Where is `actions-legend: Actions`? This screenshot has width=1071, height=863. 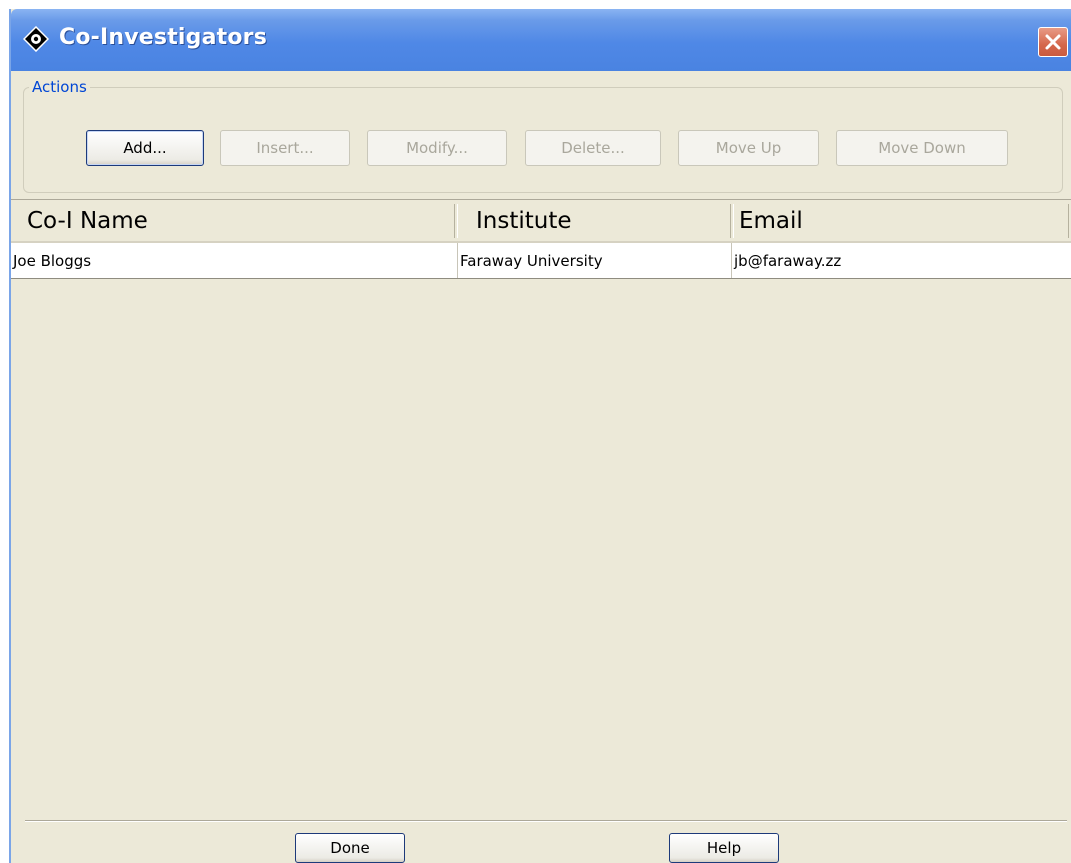 actions-legend: Actions is located at coordinates (59, 87).